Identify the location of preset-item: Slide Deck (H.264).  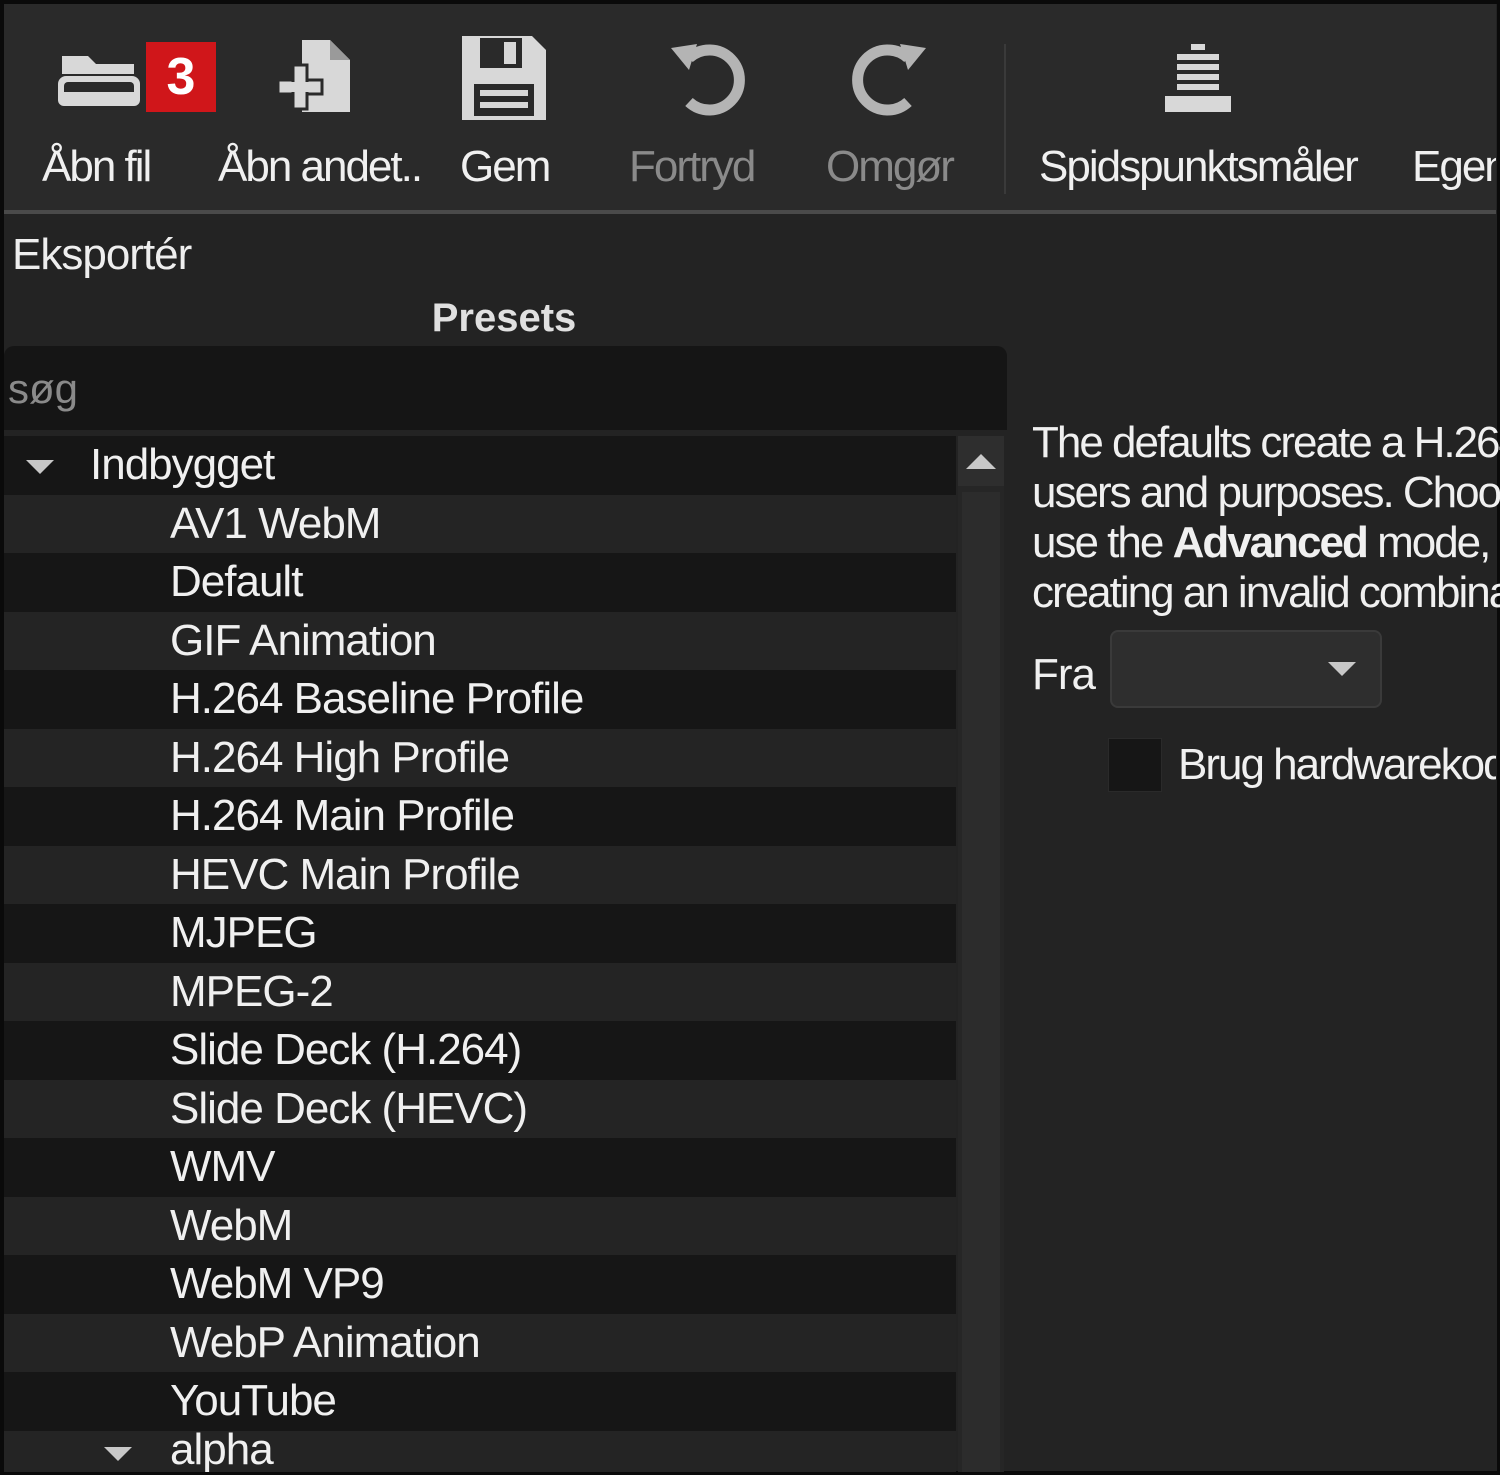
(480, 1050).